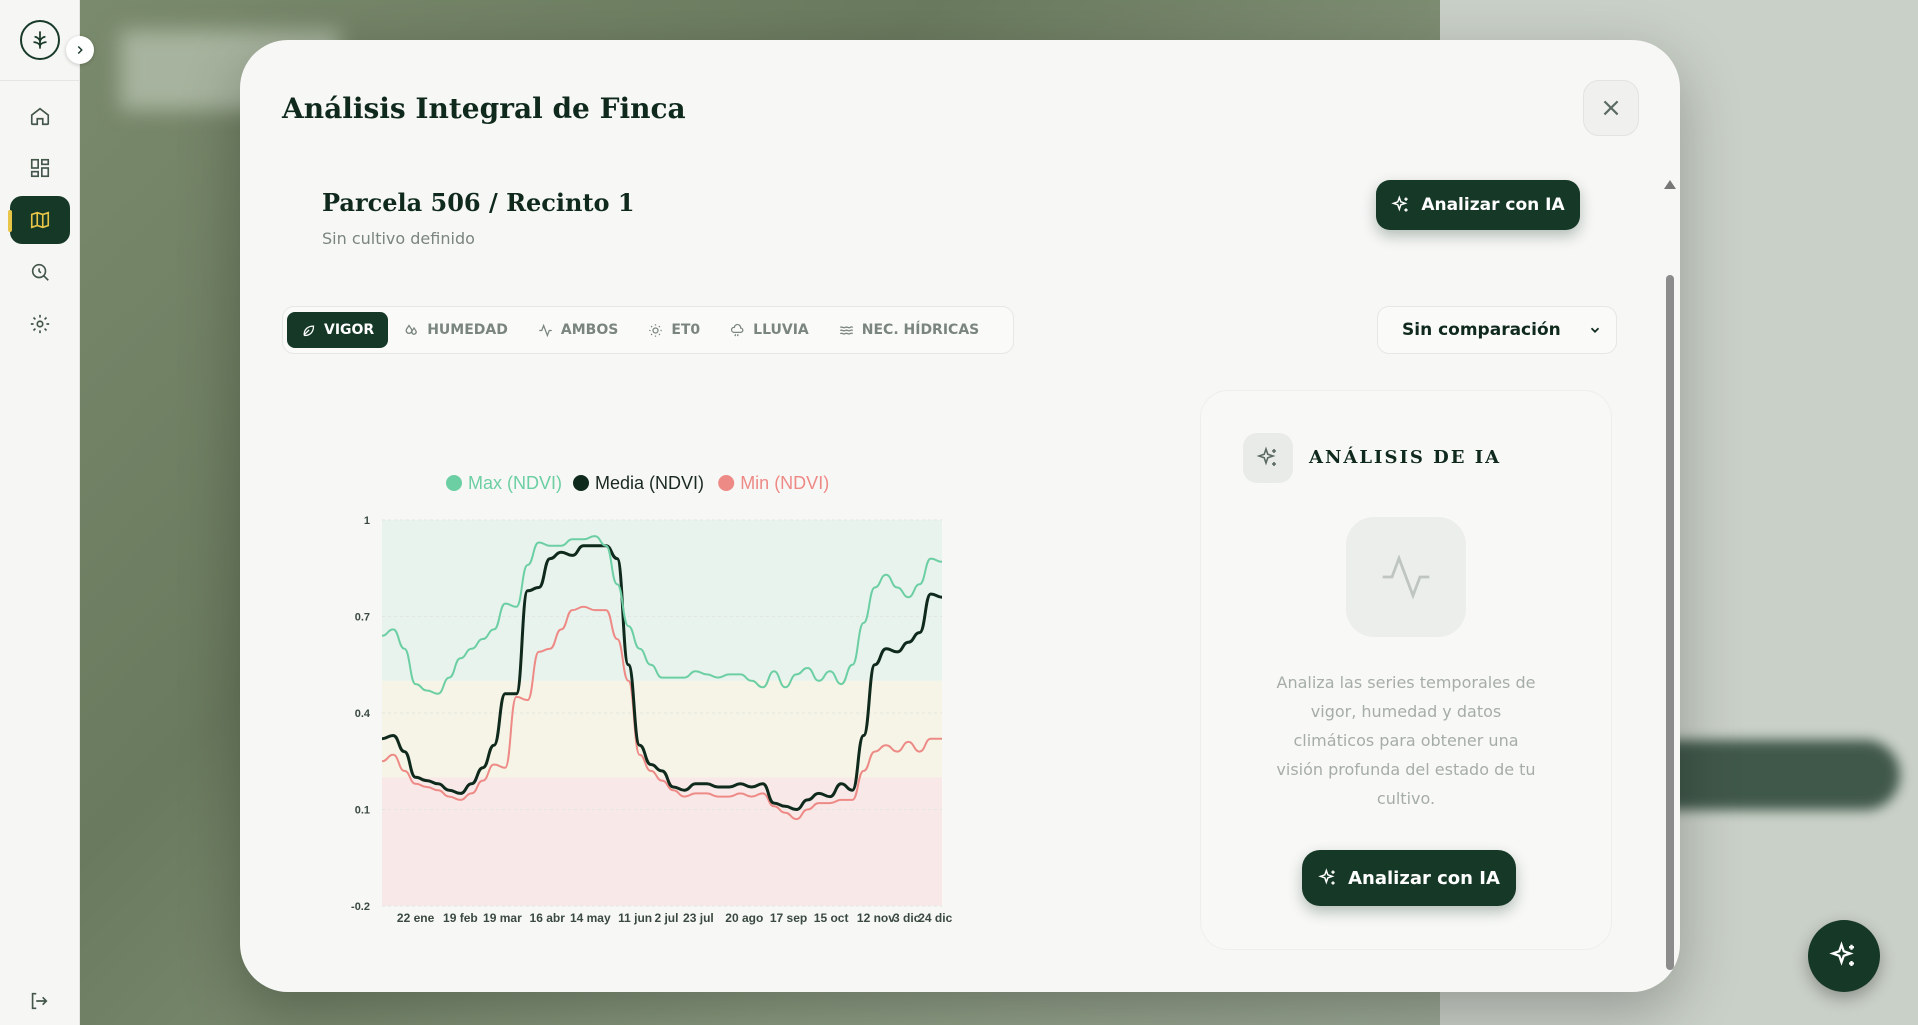 The width and height of the screenshot is (1918, 1025). I want to click on legend-label: Max (NDVI), so click(515, 483).